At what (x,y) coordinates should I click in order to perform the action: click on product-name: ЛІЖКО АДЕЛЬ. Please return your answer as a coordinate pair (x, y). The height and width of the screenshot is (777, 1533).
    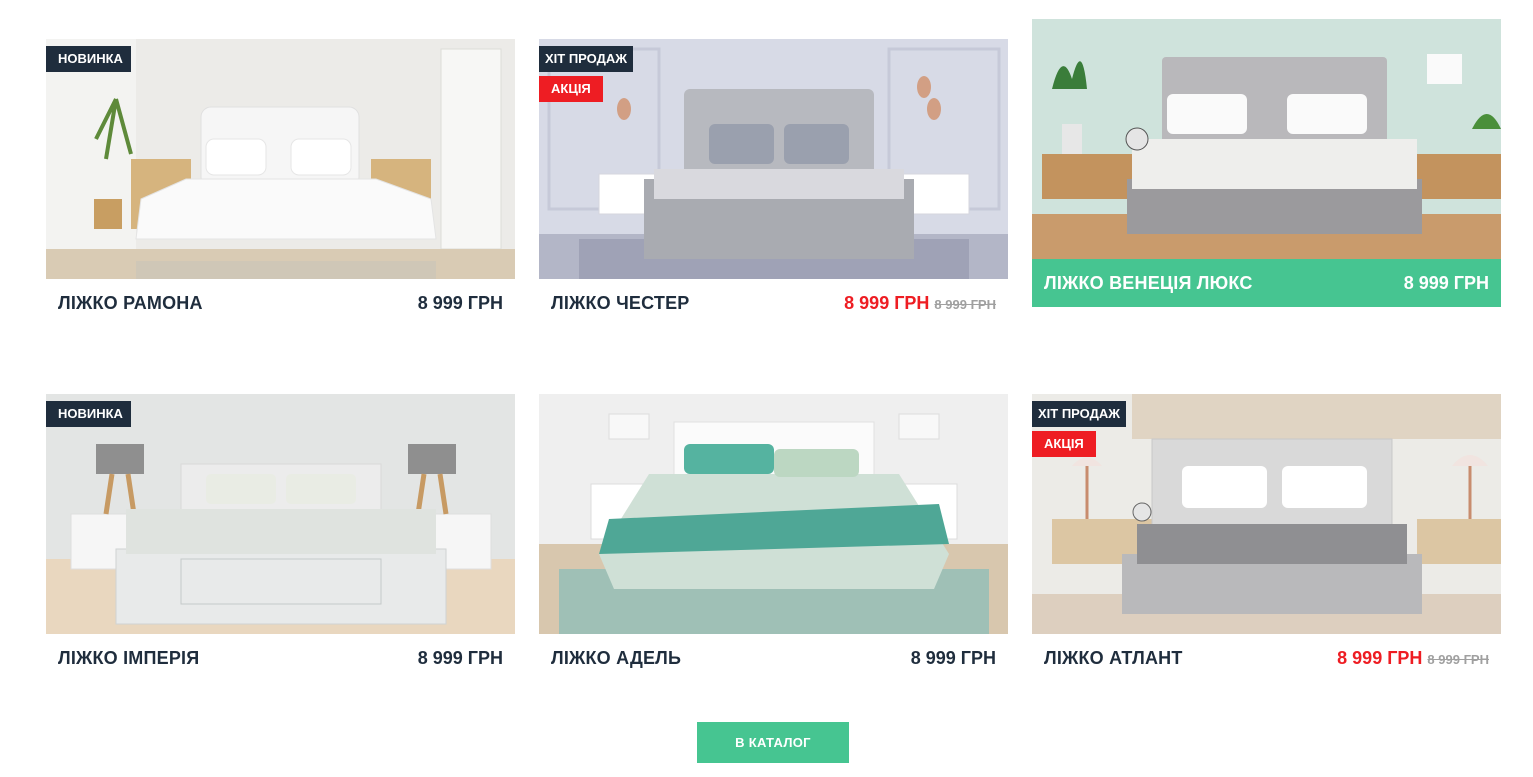
    Looking at the image, I should click on (616, 658).